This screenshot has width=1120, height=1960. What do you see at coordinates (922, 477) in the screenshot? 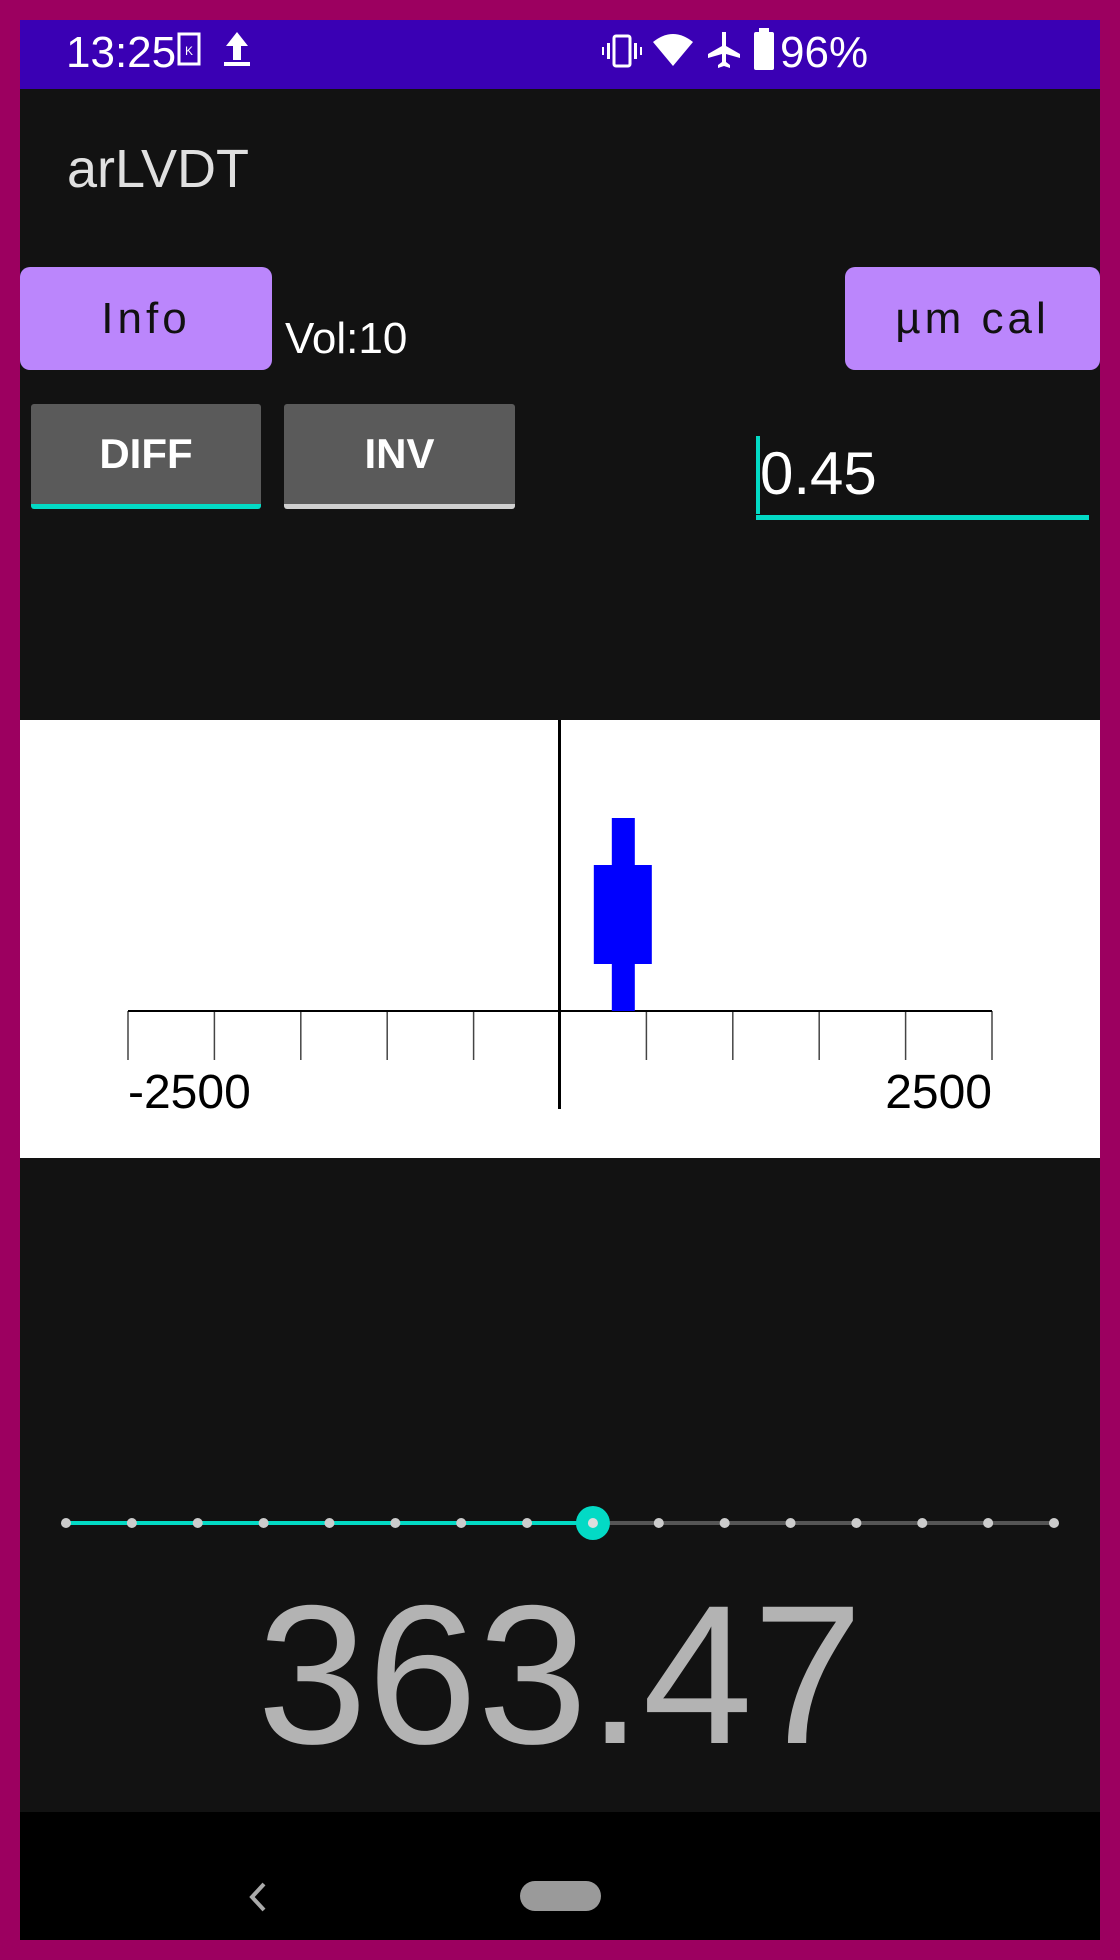
I see `calibration-input: 0.45` at bounding box center [922, 477].